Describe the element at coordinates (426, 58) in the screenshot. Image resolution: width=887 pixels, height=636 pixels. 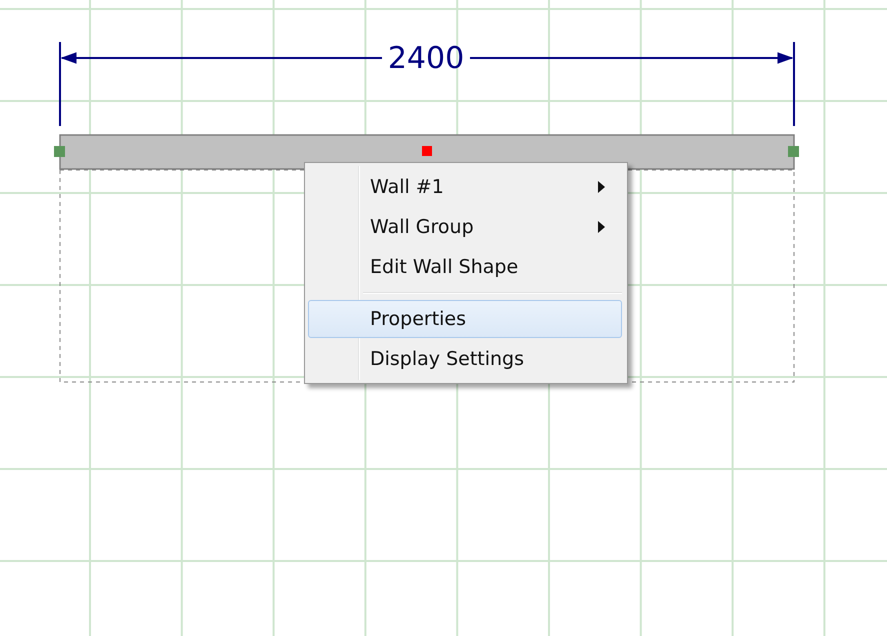
I see `dimension-label: 2400` at that location.